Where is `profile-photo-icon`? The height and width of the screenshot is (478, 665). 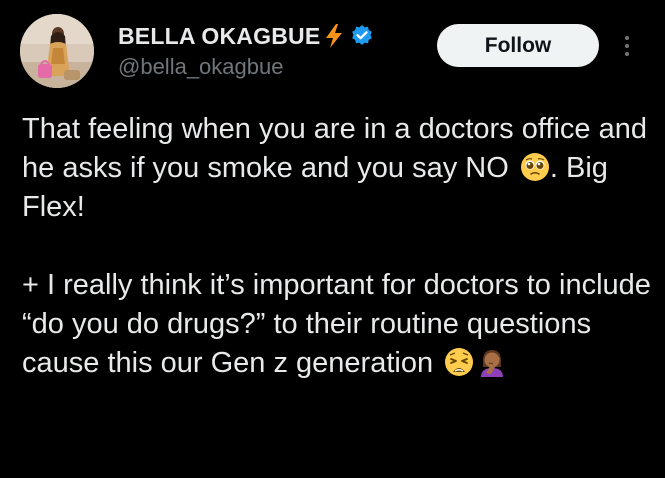 profile-photo-icon is located at coordinates (57, 51).